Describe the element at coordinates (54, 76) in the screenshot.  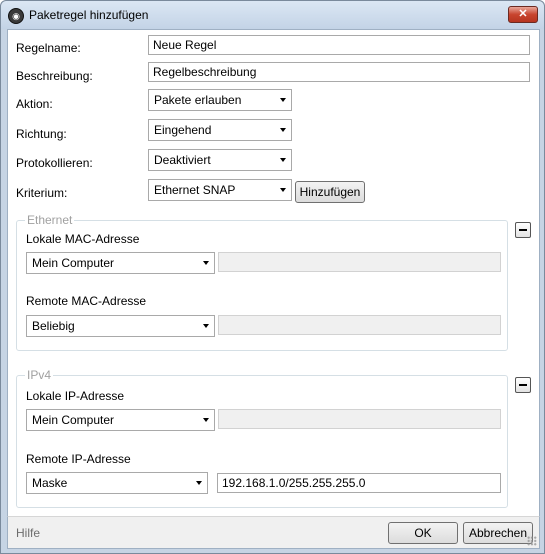
I see `description-label: Beschreibung:` at that location.